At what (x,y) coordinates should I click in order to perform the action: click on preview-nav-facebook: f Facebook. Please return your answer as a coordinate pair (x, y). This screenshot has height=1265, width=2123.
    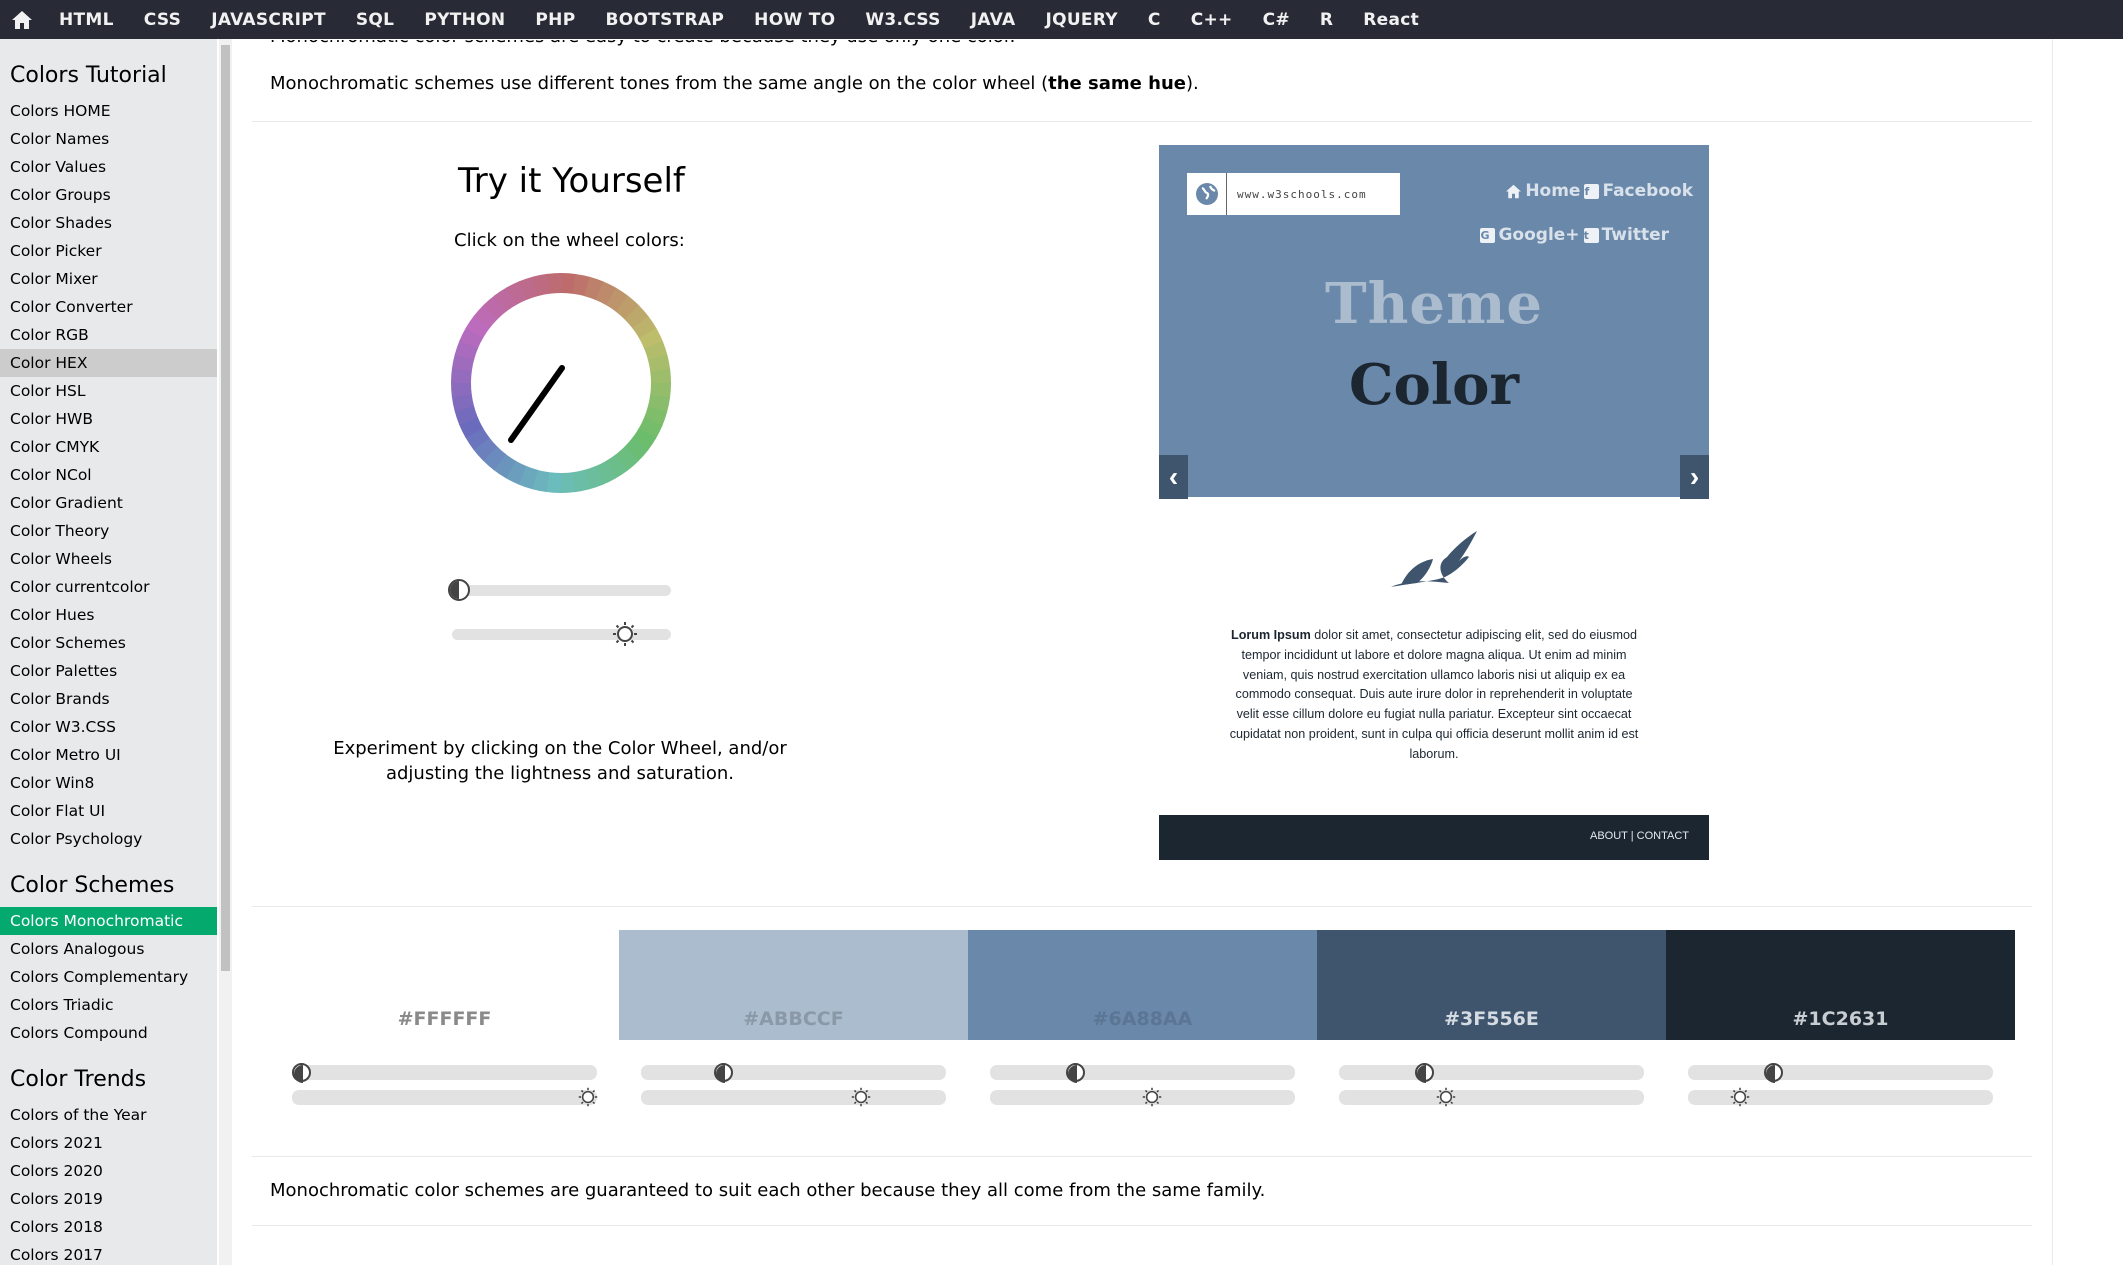
    Looking at the image, I should click on (1638, 191).